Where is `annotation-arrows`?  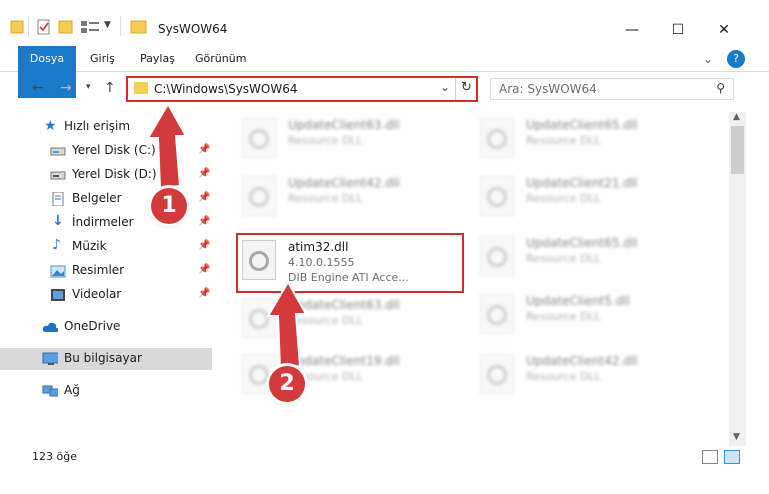
annotation-arrows is located at coordinates (227, 235).